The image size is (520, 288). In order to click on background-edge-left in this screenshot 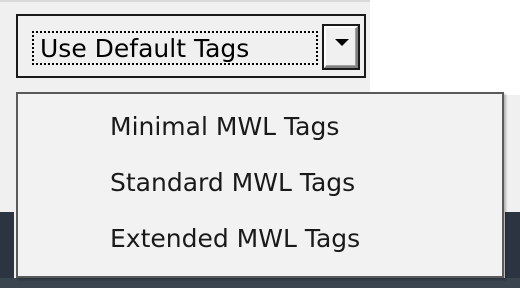, I will do `click(7, 250)`.